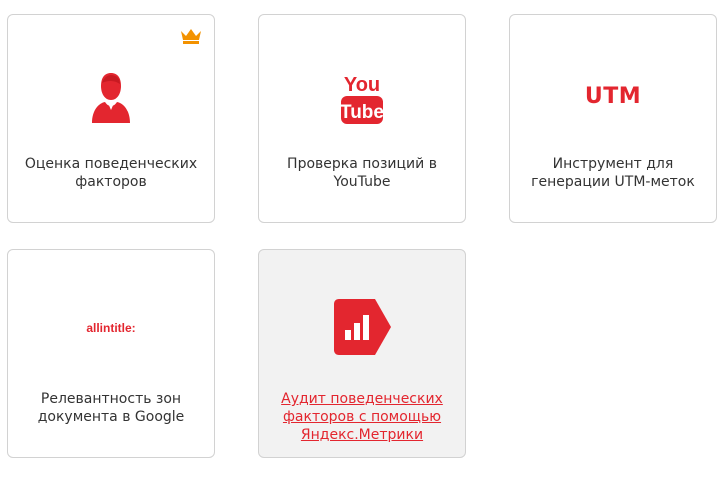 The width and height of the screenshot is (727, 486). Describe the element at coordinates (613, 118) in the screenshot. I see `tool-card-utm-generator: UTM Инструмент для генерации UTM-меток` at that location.